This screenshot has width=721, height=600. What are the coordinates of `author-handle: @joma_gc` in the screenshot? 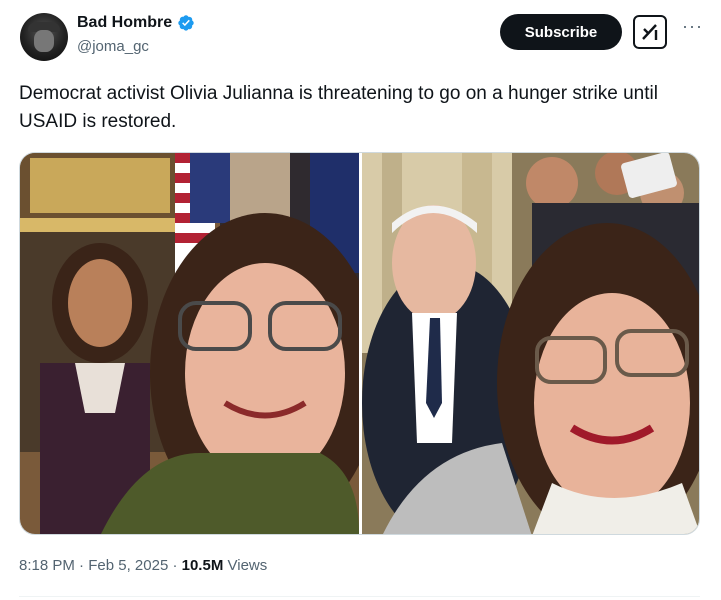 It's located at (113, 46).